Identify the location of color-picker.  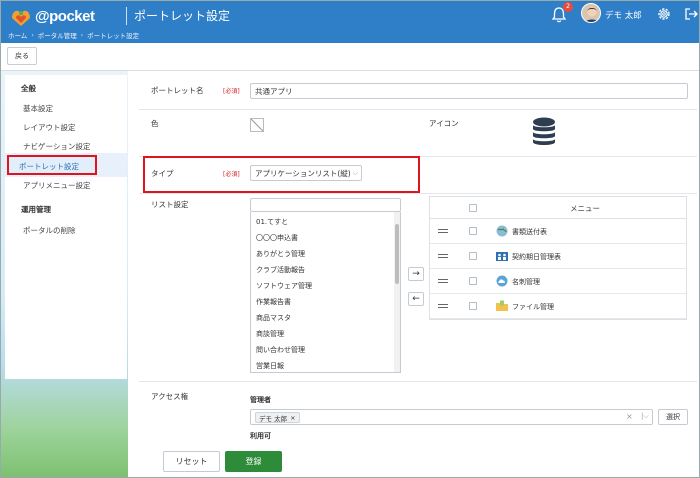
(257, 125).